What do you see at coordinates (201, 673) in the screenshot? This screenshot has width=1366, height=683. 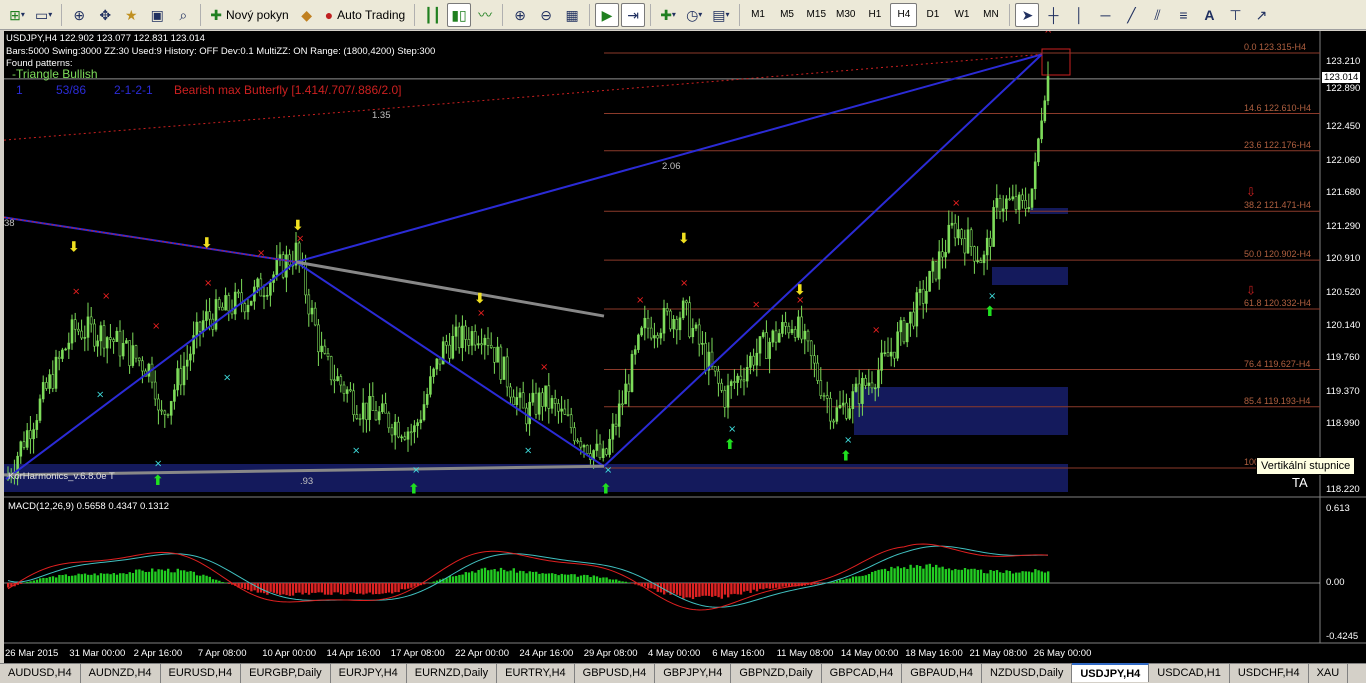 I see `chart-tab: EURUSD,H4` at bounding box center [201, 673].